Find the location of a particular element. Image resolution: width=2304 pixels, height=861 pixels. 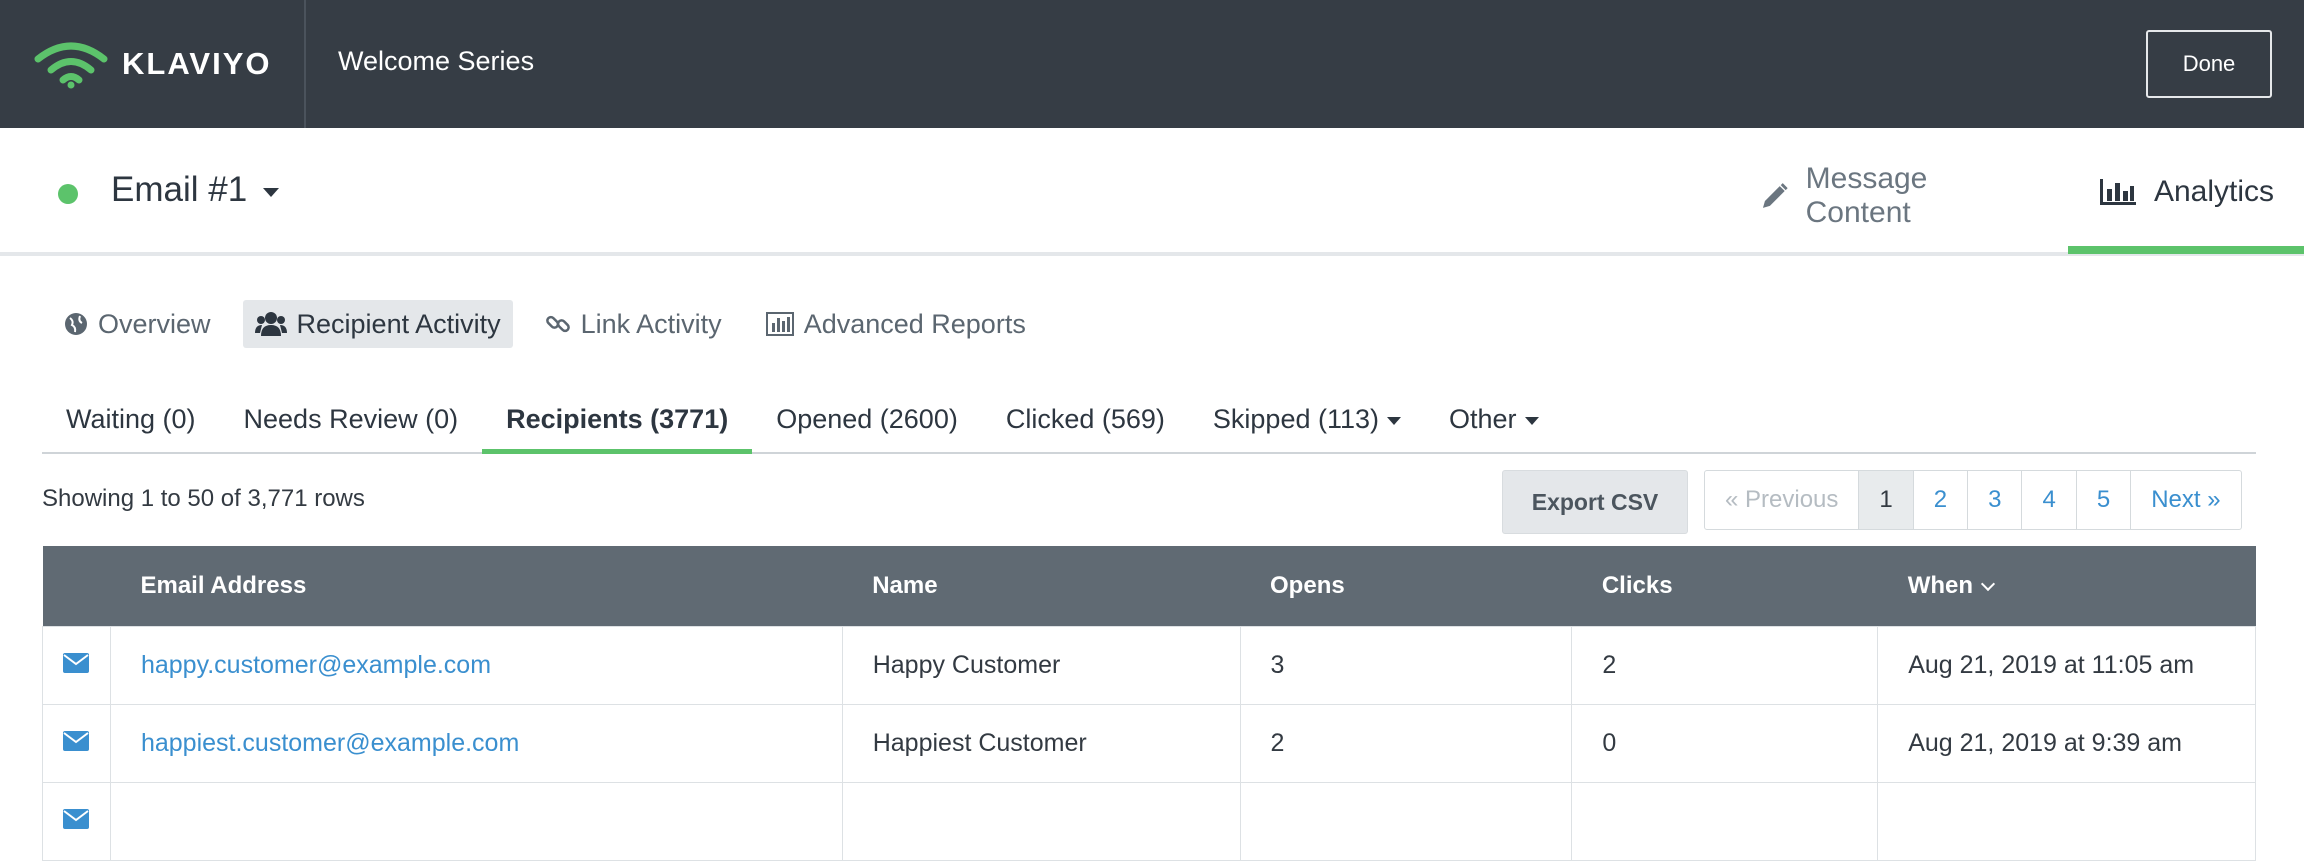

flow-title: Welcome Series is located at coordinates (436, 61).